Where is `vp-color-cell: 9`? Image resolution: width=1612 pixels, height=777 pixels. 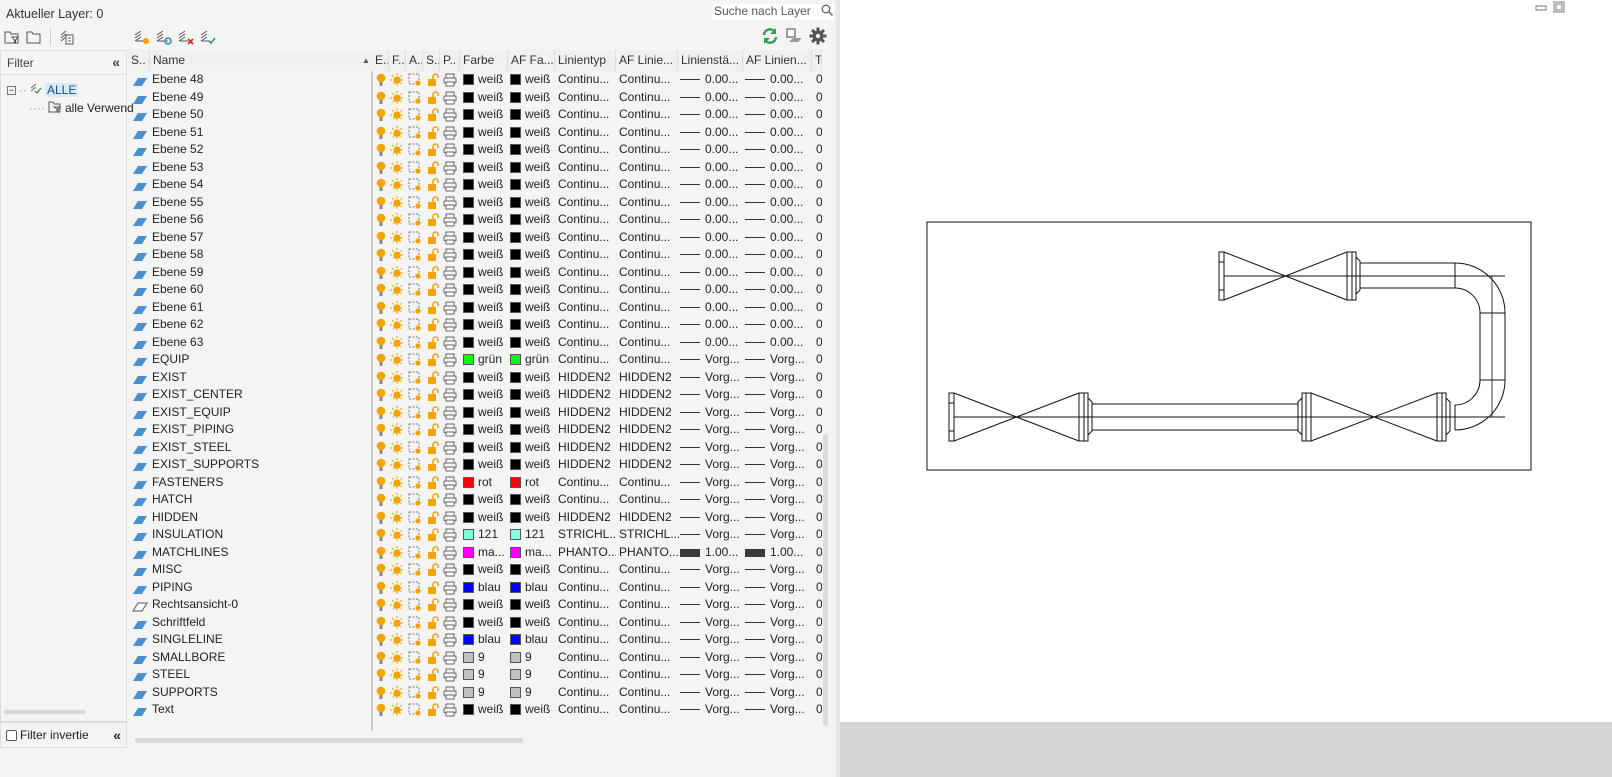 vp-color-cell: 9 is located at coordinates (533, 675).